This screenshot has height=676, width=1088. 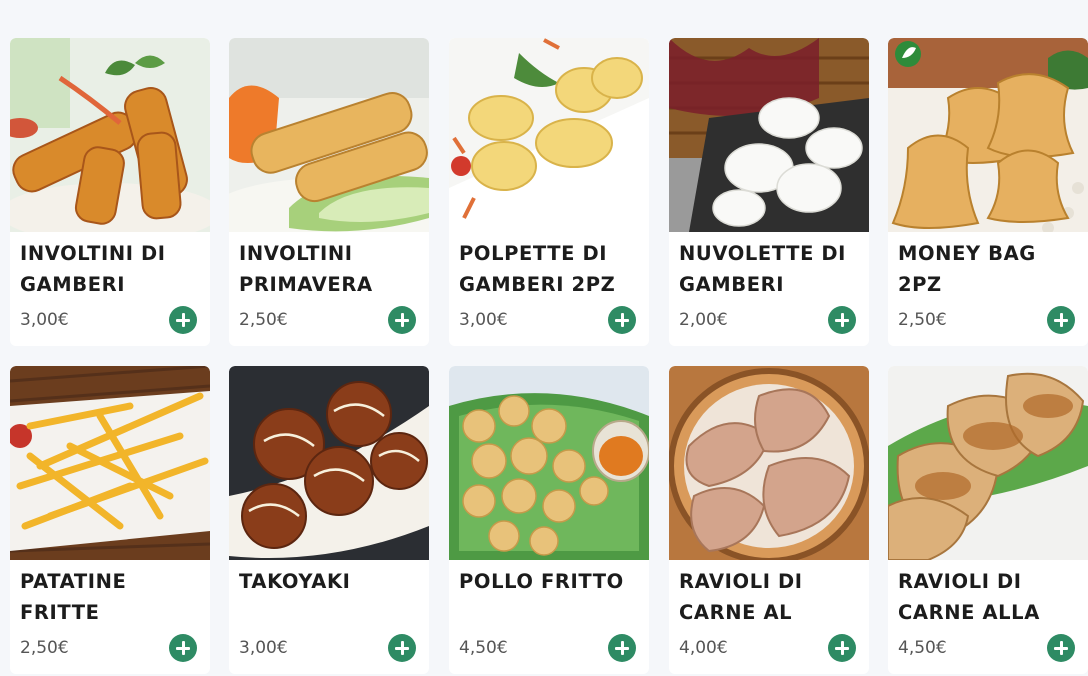 What do you see at coordinates (969, 597) in the screenshot?
I see `item-name: RAVIOLI DI CARNE ALLA` at bounding box center [969, 597].